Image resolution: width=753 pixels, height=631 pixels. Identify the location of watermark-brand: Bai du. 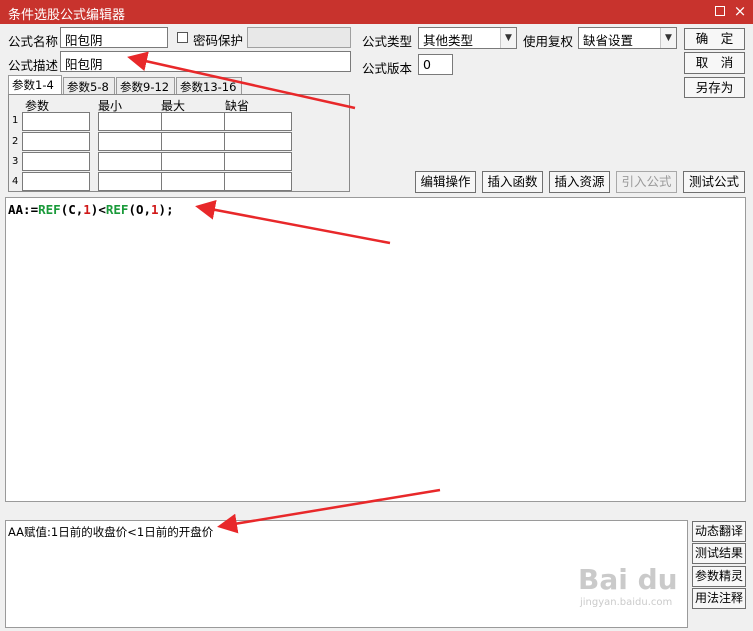
(628, 579).